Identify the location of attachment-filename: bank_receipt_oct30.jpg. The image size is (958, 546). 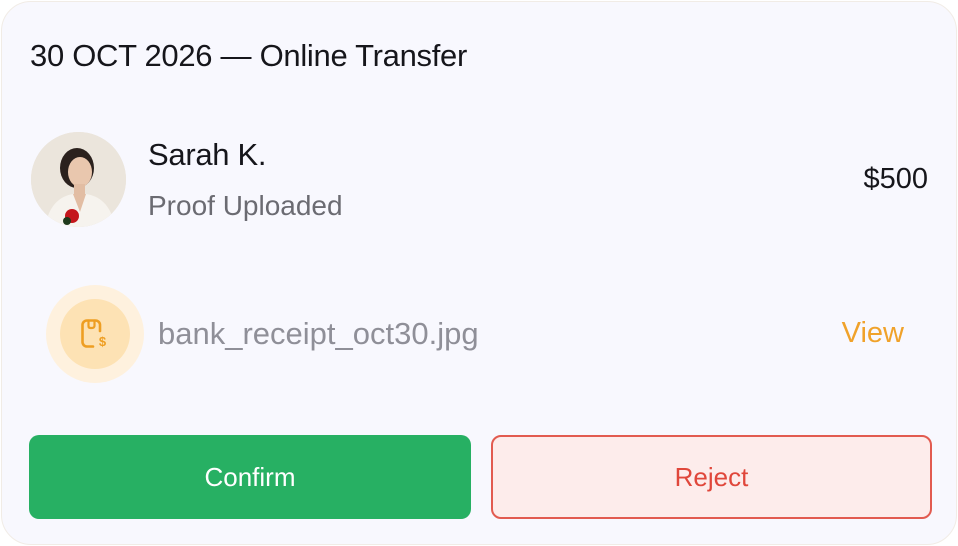
(318, 333).